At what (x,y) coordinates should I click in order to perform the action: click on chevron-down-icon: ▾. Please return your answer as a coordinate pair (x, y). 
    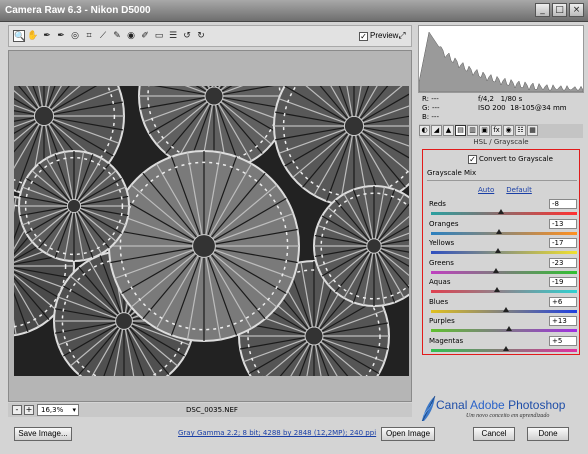
    Looking at the image, I should click on (74, 410).